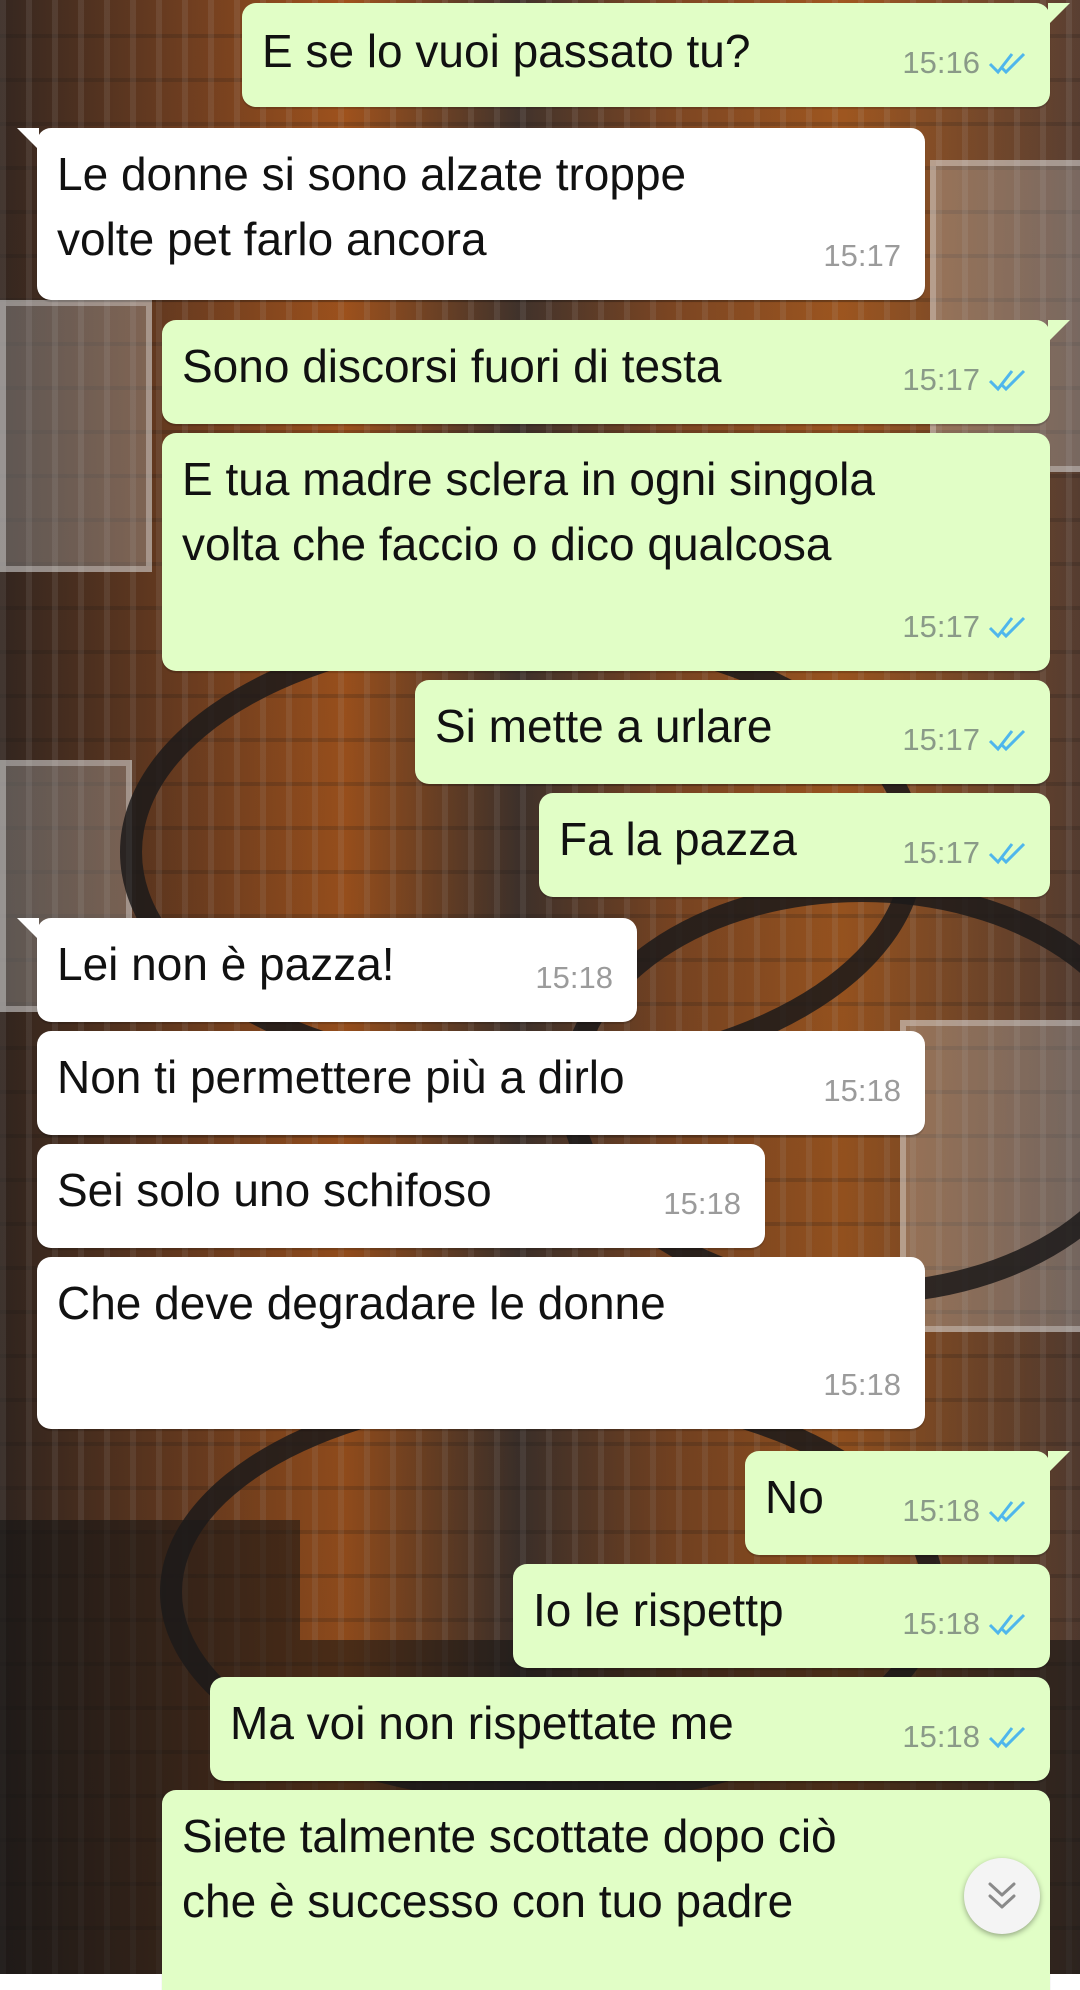 The height and width of the screenshot is (1990, 1080). What do you see at coordinates (781, 1616) in the screenshot?
I see `message-bubble-outgoing: Io le rispettp 15:18` at bounding box center [781, 1616].